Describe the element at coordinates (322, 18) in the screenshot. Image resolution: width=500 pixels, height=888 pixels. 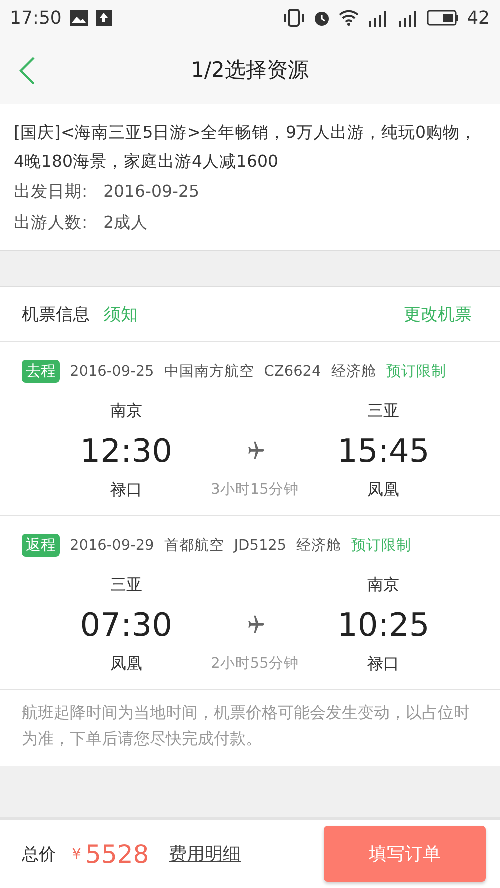
I see `alarm-icon` at that location.